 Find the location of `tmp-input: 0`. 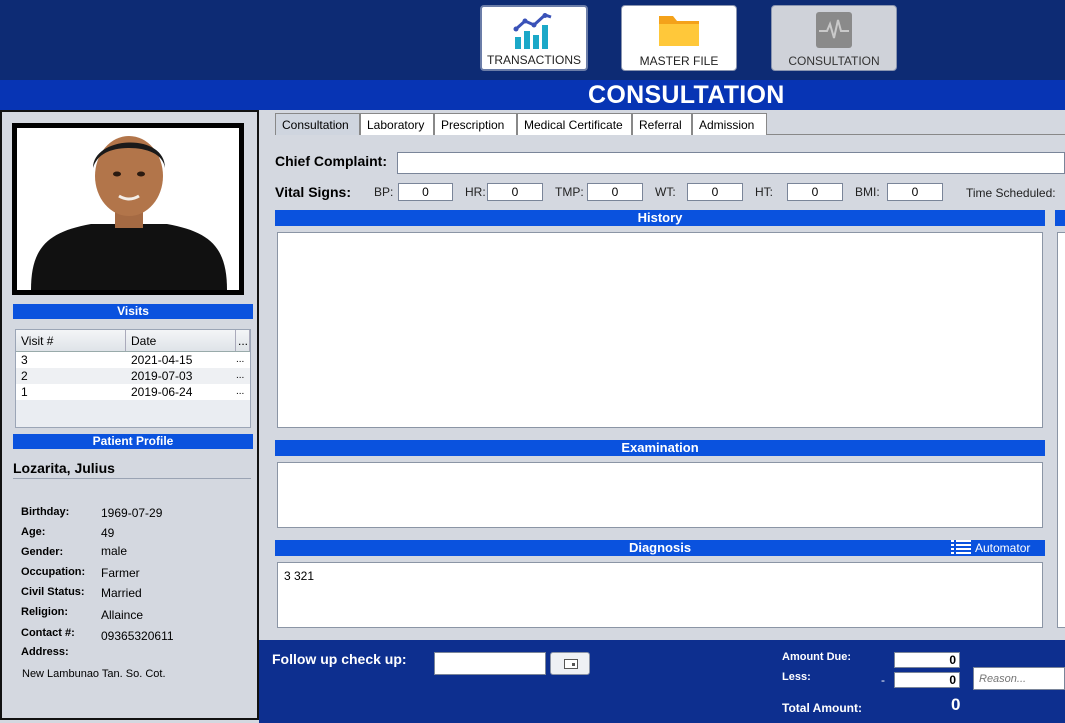

tmp-input: 0 is located at coordinates (615, 192).